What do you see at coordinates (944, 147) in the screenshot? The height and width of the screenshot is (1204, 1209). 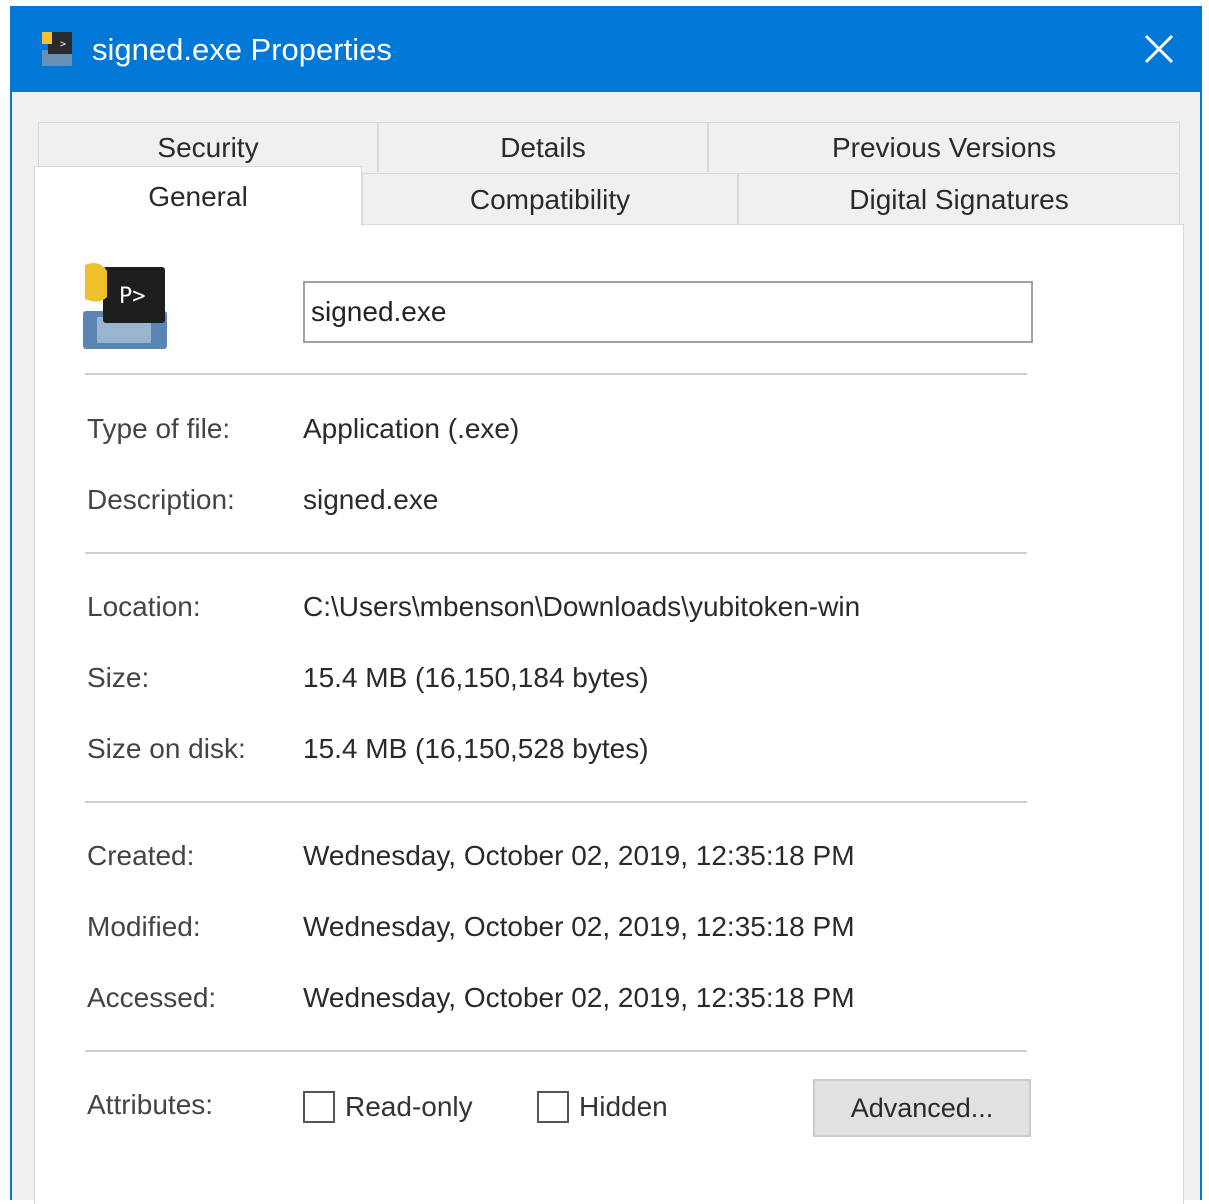 I see `tab-previous-versions: Previous Versions` at bounding box center [944, 147].